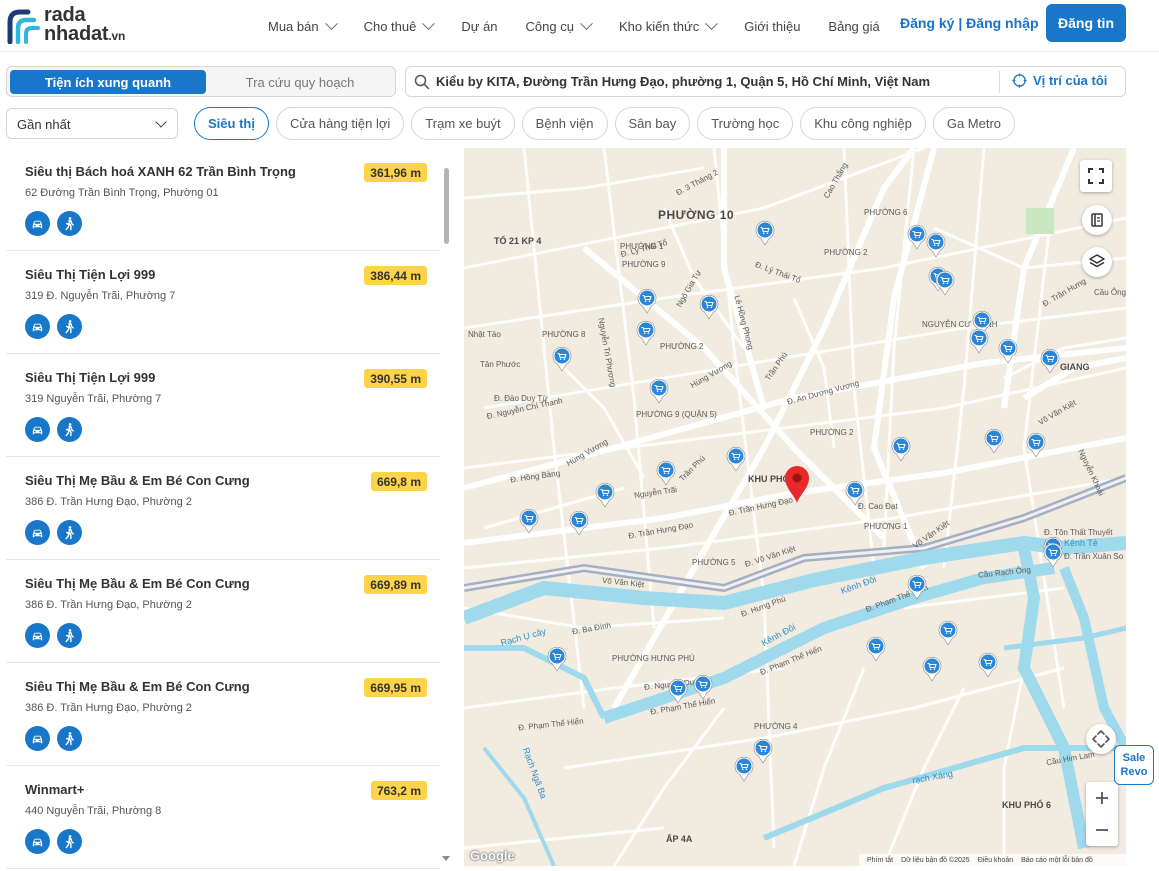 The width and height of the screenshot is (1159, 871). I want to click on nav-cho-thue: Cho thuê, so click(400, 25).